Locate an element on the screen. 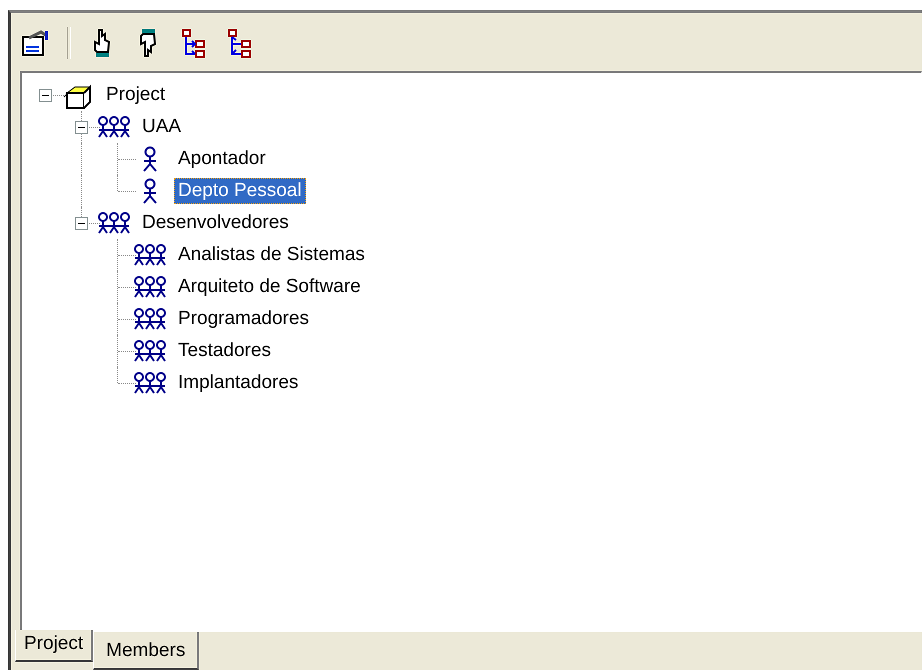 Image resolution: width=924 pixels, height=670 pixels. tab: Project is located at coordinates (54, 646).